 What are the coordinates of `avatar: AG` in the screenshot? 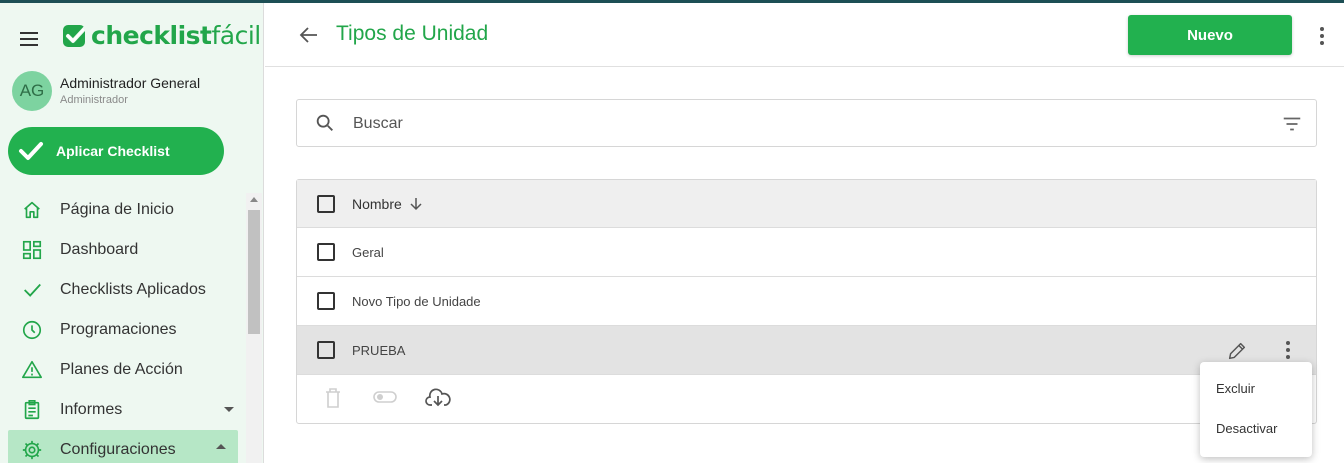 It's located at (32, 91).